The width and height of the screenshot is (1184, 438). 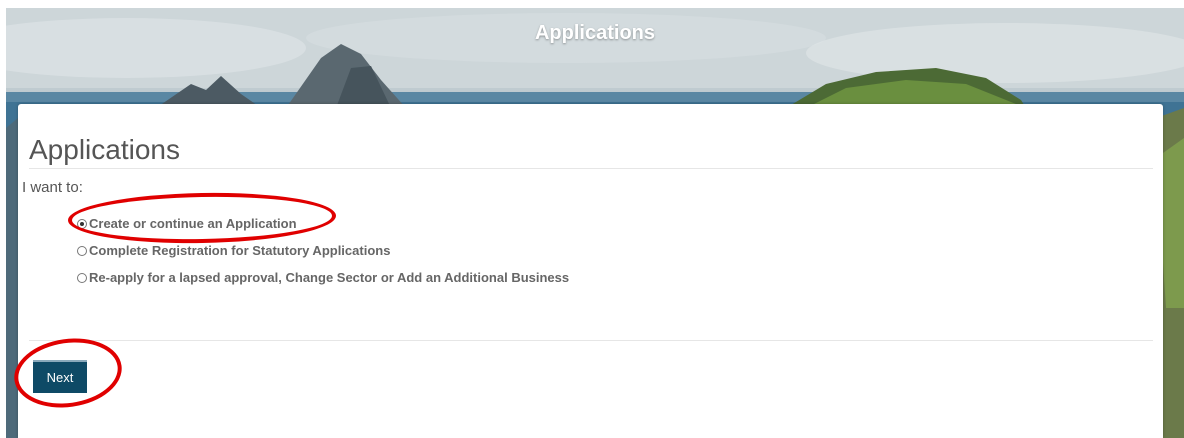 What do you see at coordinates (193, 223) in the screenshot?
I see `option-label: Create or continue an Application` at bounding box center [193, 223].